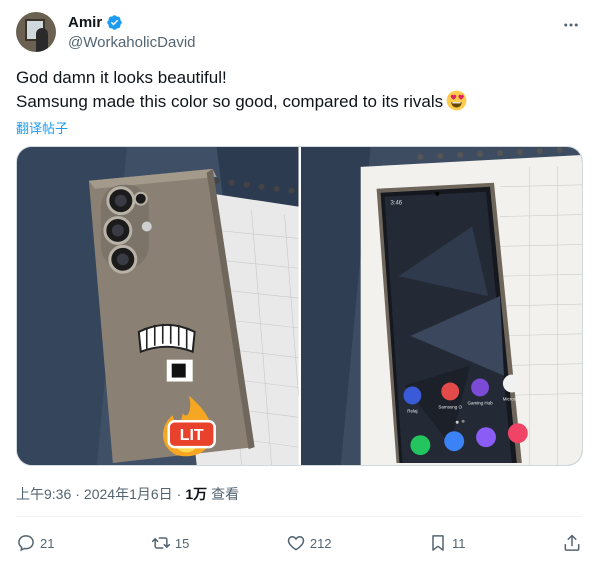 This screenshot has height=566, width=598. Describe the element at coordinates (456, 100) in the screenshot. I see `heart-eyes-emoji-icon` at that location.